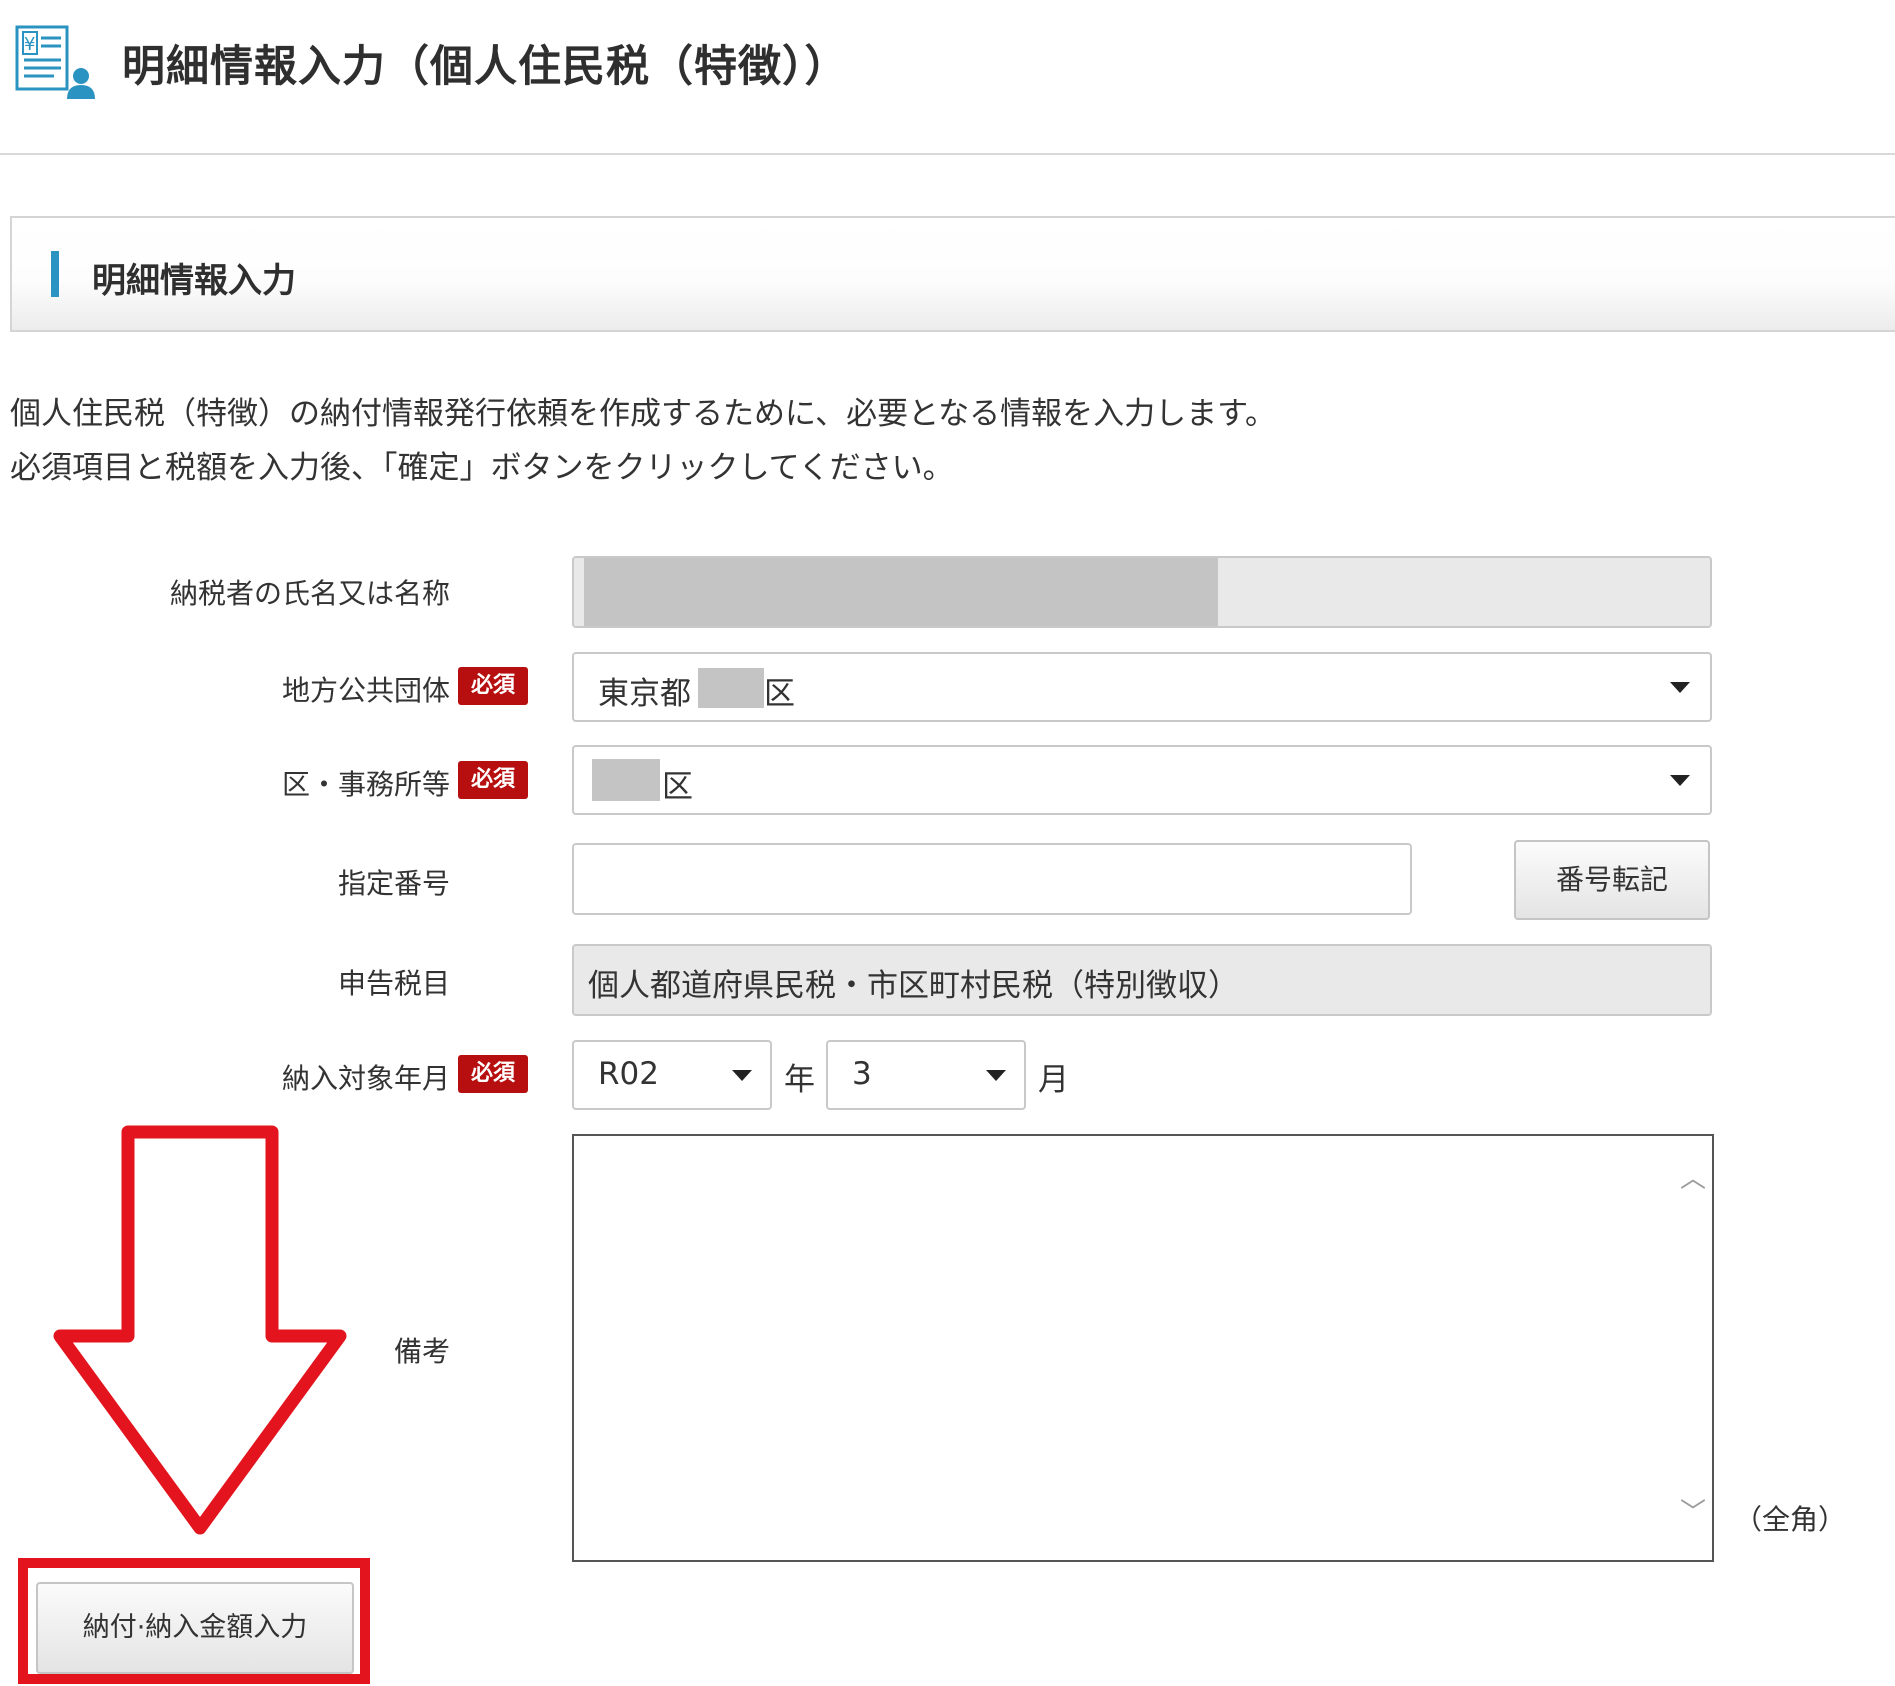 The image size is (1895, 1686). I want to click on year-value: R02, so click(628, 1074).